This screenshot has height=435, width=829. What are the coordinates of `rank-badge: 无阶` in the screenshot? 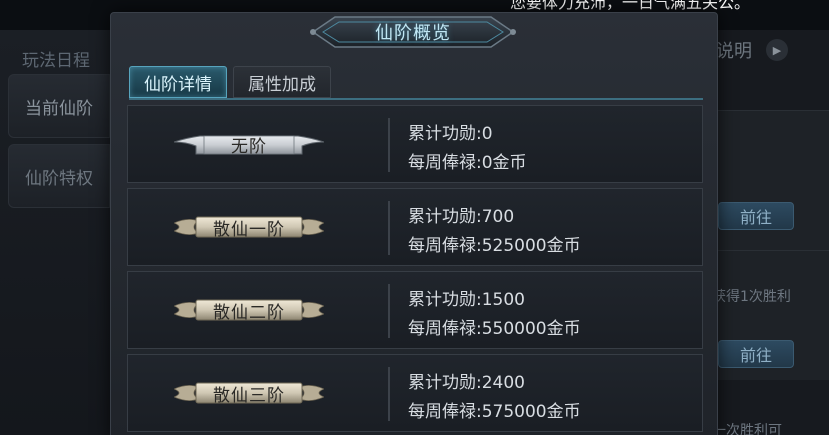 It's located at (249, 144).